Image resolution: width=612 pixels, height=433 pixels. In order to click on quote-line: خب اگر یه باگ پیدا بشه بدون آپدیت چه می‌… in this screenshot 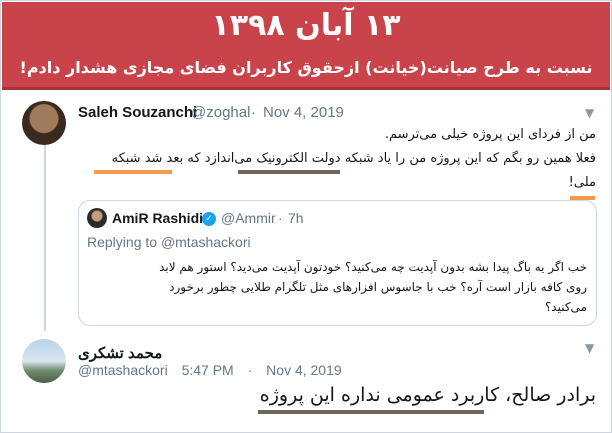, I will do `click(373, 267)`.